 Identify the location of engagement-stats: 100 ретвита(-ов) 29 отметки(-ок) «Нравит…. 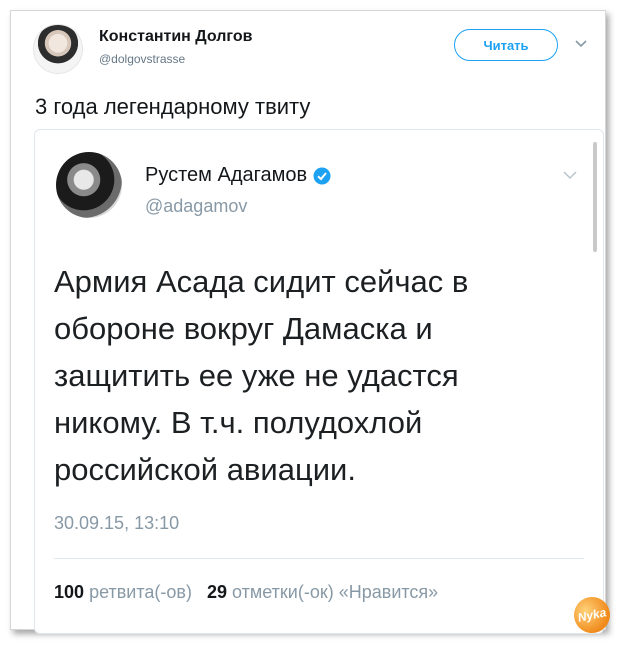
(246, 592).